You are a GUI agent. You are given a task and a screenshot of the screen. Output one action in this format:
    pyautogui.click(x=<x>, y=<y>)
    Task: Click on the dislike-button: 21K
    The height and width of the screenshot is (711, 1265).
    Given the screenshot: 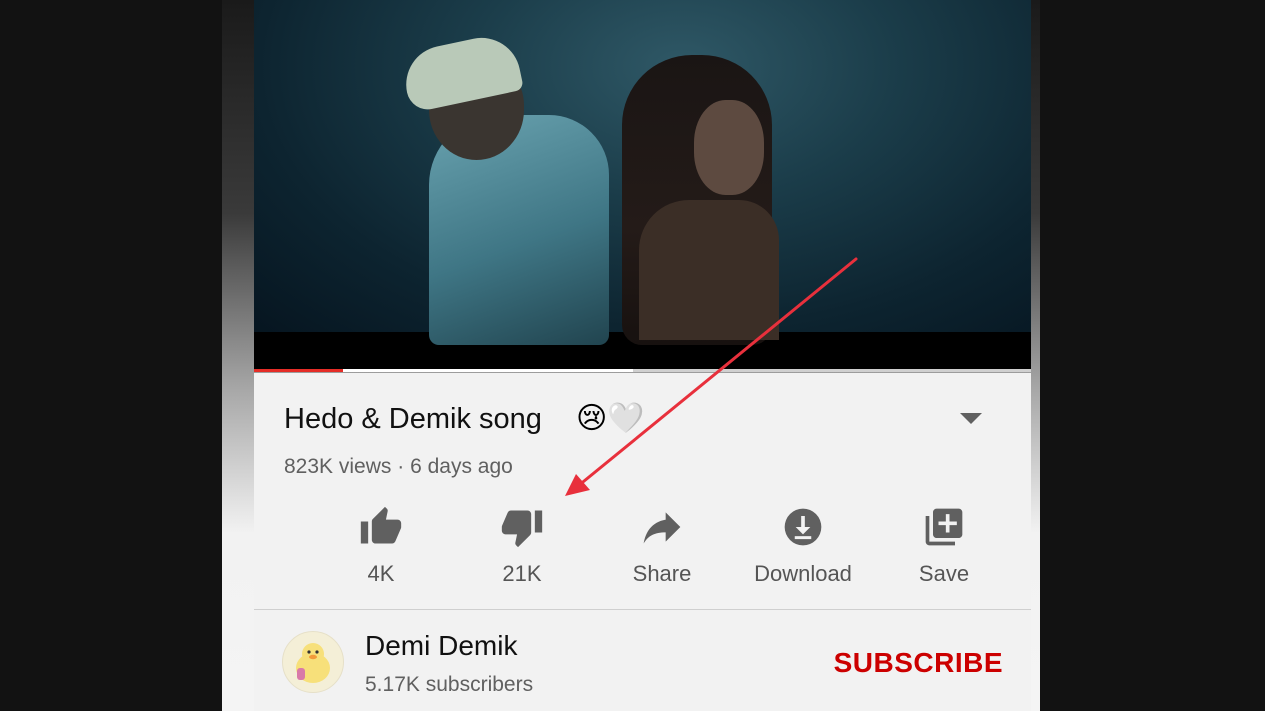 What is the action you would take?
    pyautogui.click(x=522, y=548)
    